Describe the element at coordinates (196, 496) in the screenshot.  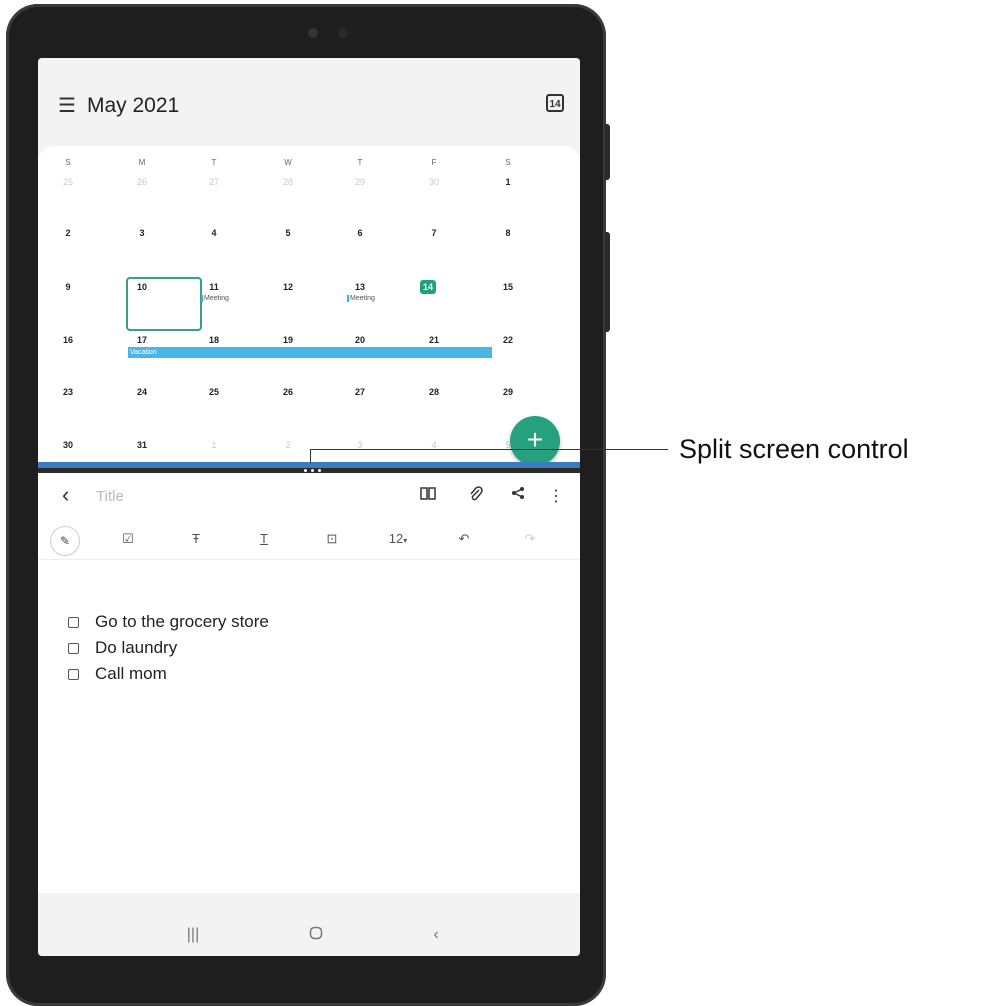
I see `note-title-input` at that location.